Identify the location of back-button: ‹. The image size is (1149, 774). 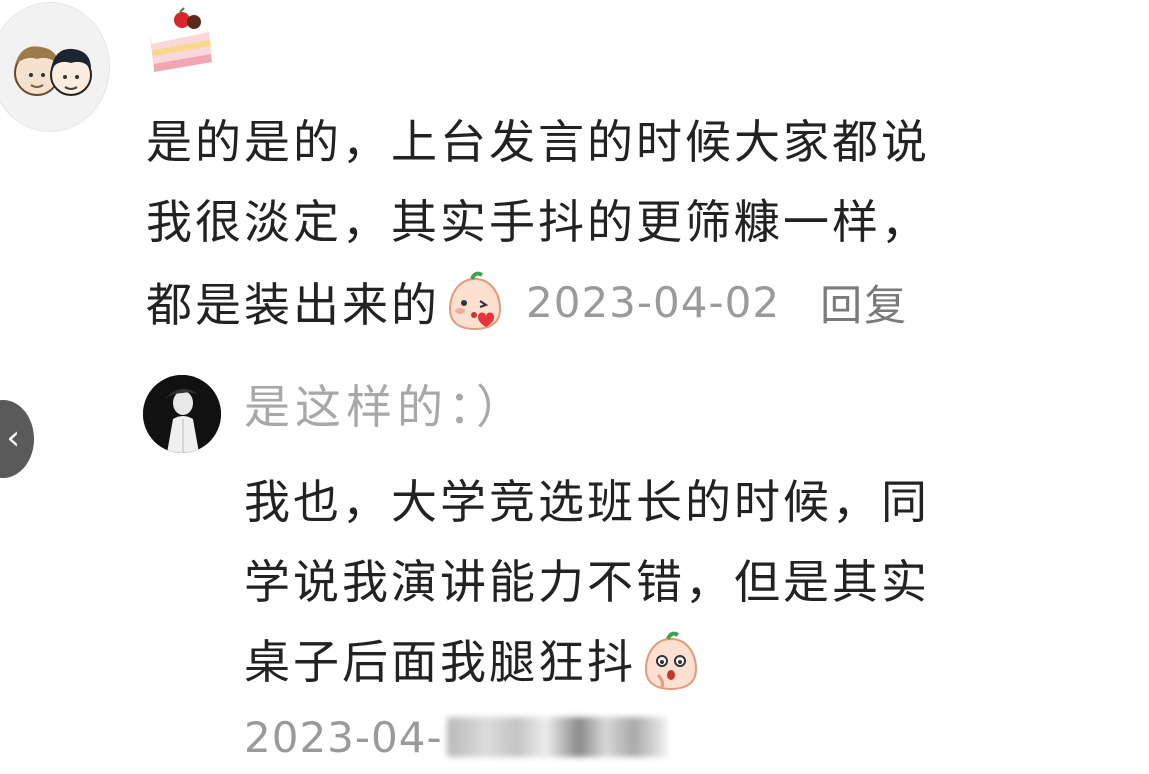
(17, 439).